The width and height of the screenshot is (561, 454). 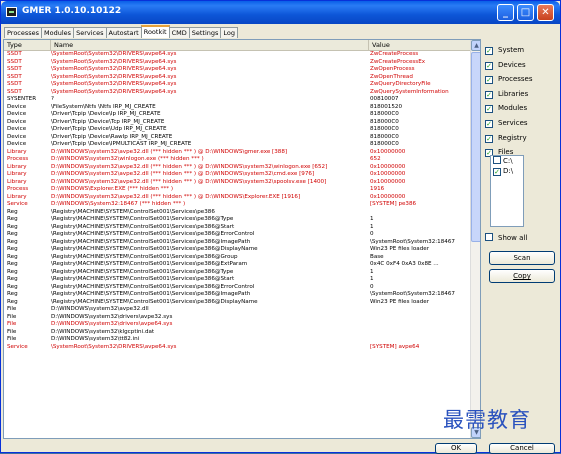 What do you see at coordinates (545, 12) in the screenshot?
I see `close-button: ✕` at bounding box center [545, 12].